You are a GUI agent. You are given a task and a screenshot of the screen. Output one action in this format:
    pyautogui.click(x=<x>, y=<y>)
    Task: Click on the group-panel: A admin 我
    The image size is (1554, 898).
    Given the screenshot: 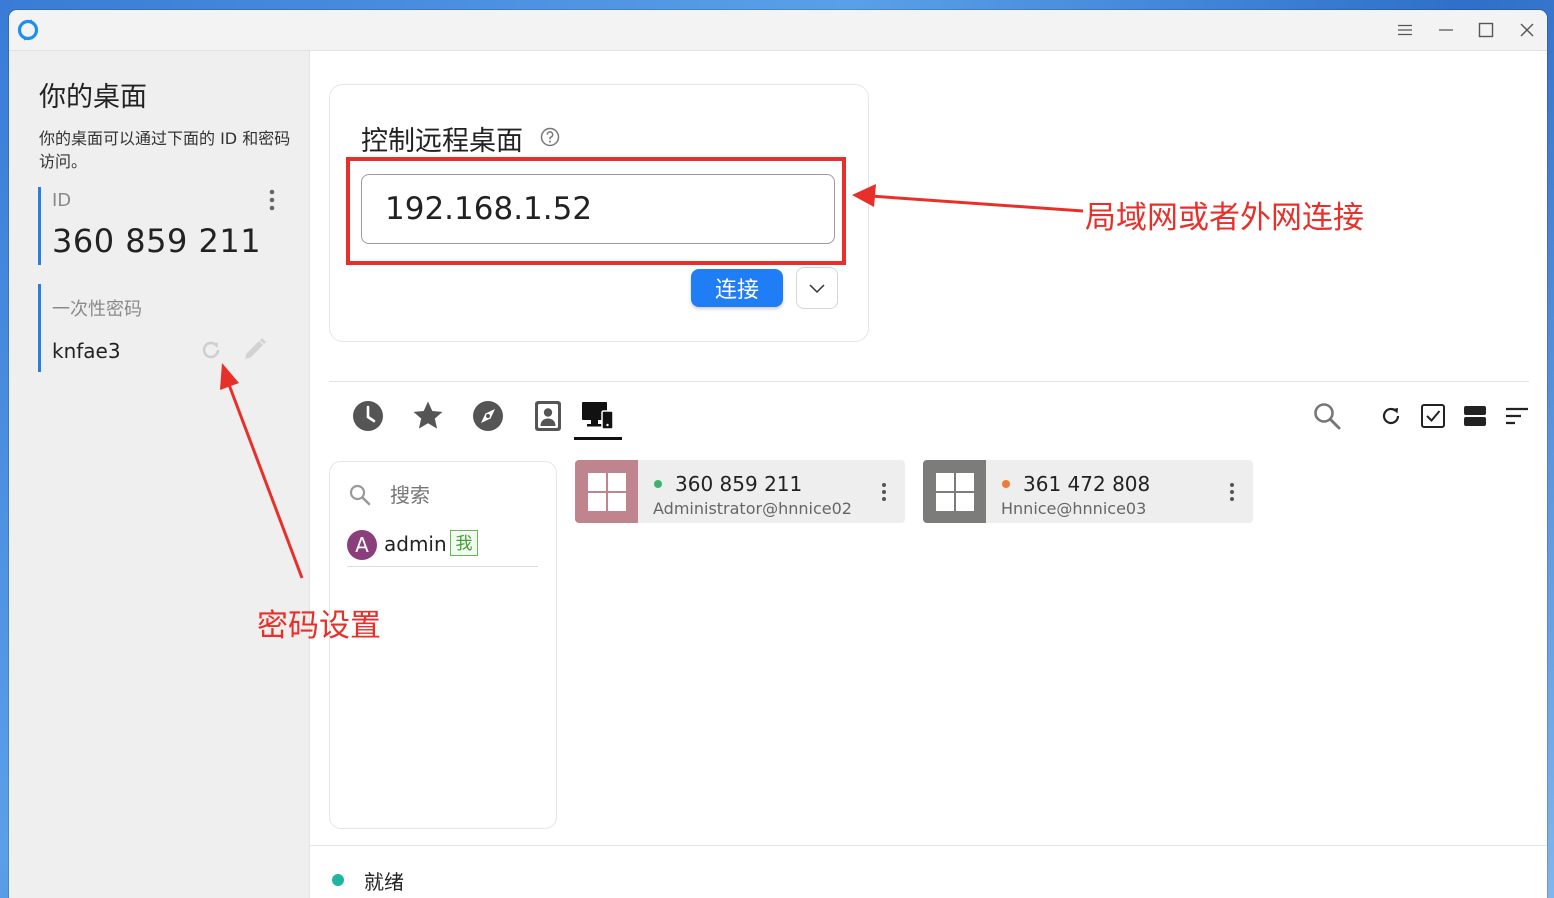 What is the action you would take?
    pyautogui.click(x=443, y=645)
    